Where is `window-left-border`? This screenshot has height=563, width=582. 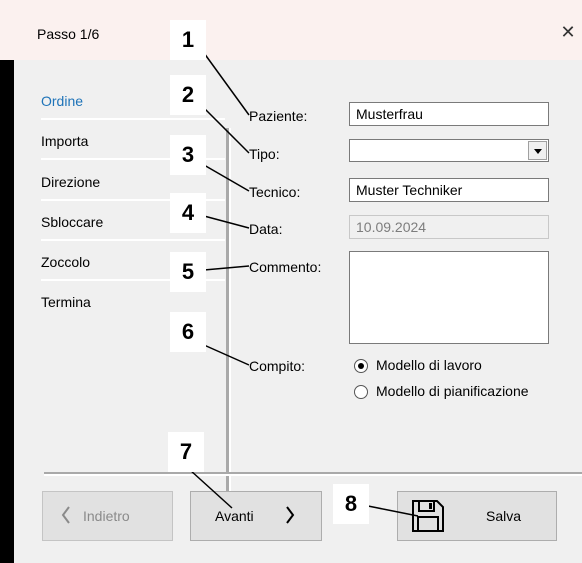
window-left-border is located at coordinates (7, 311).